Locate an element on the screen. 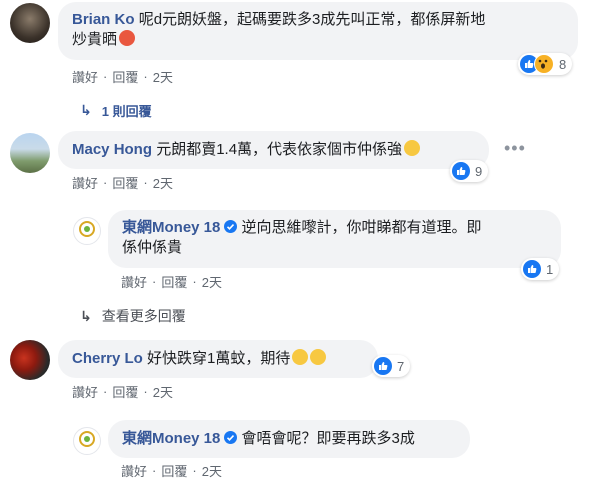 The width and height of the screenshot is (590, 496). reaction-count: 9 is located at coordinates (469, 171).